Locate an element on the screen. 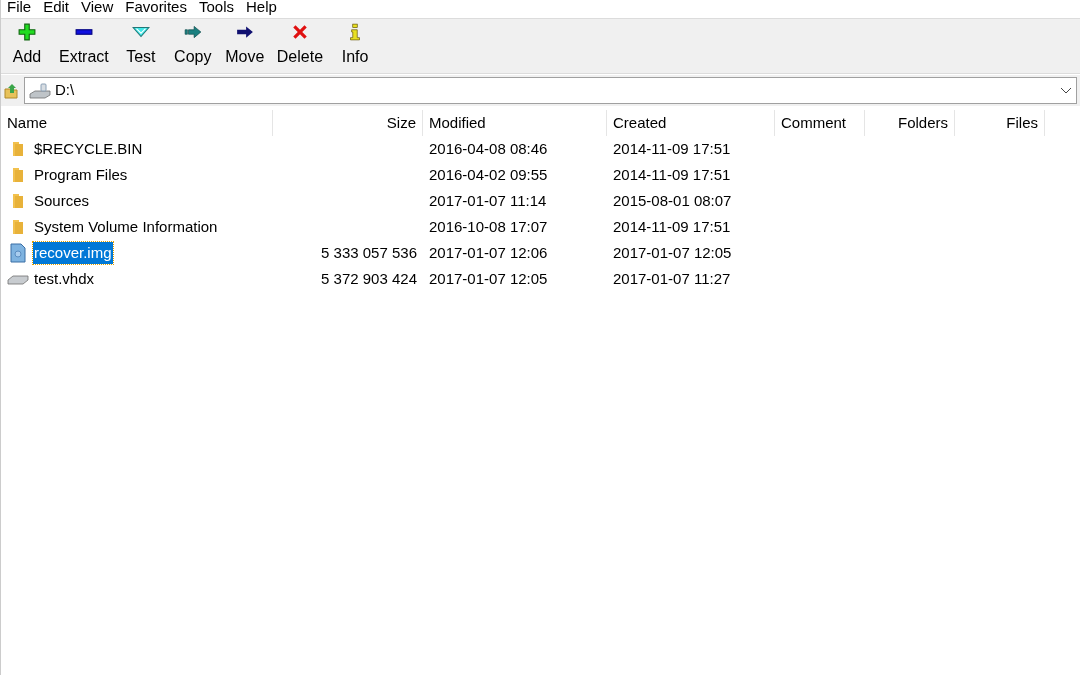 The image size is (1080, 675). file-name: $RECYCLE.BIN is located at coordinates (88, 149).